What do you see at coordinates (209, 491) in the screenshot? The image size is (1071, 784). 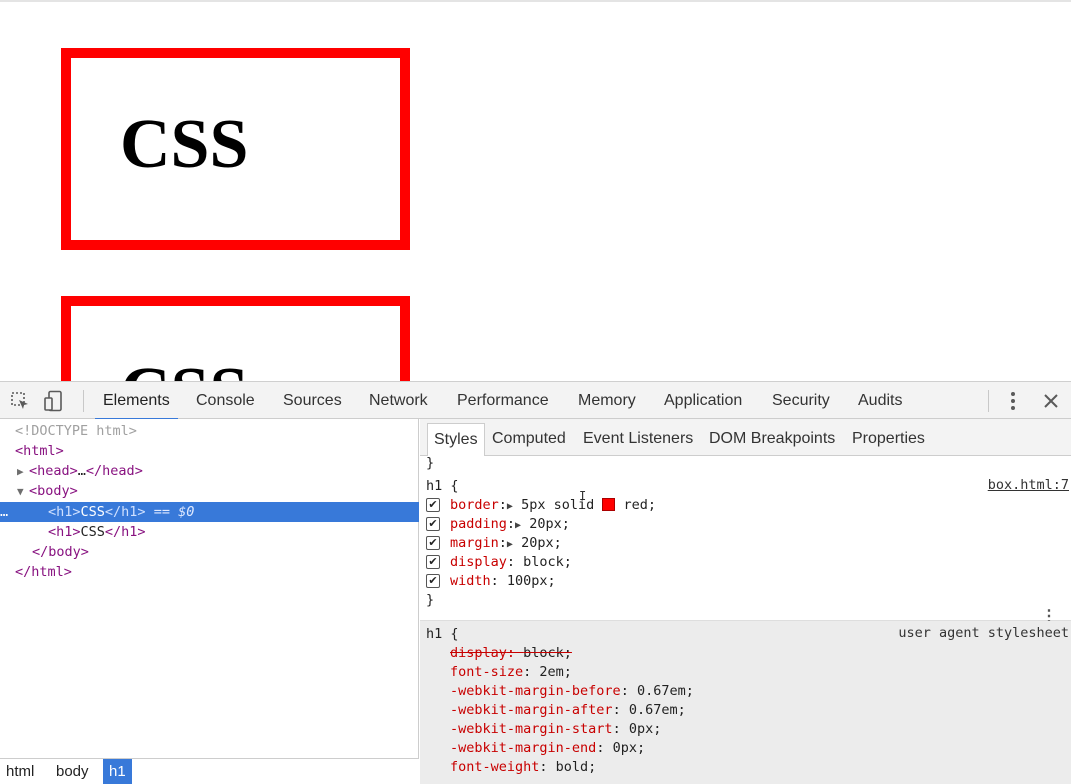 I see `dom-node-body: ▼ <body>` at bounding box center [209, 491].